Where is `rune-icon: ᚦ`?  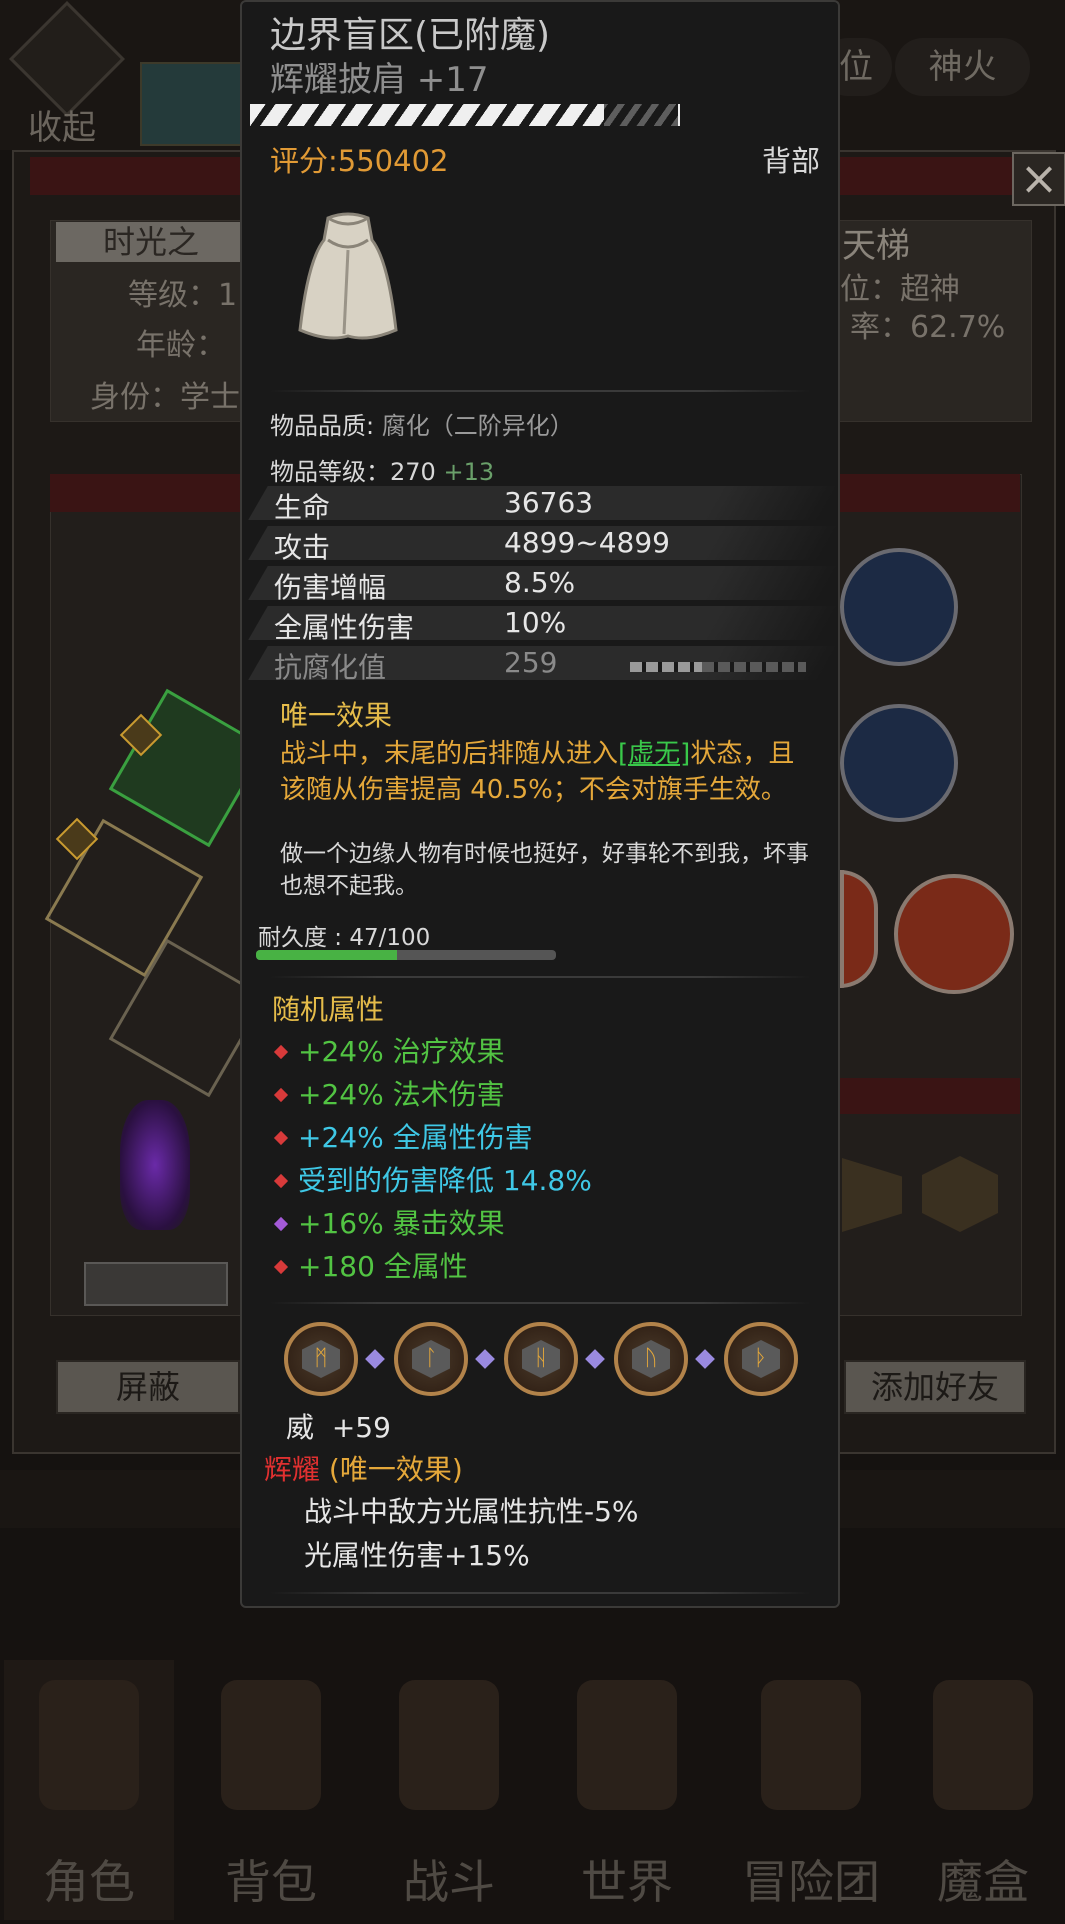 rune-icon: ᚦ is located at coordinates (761, 1359).